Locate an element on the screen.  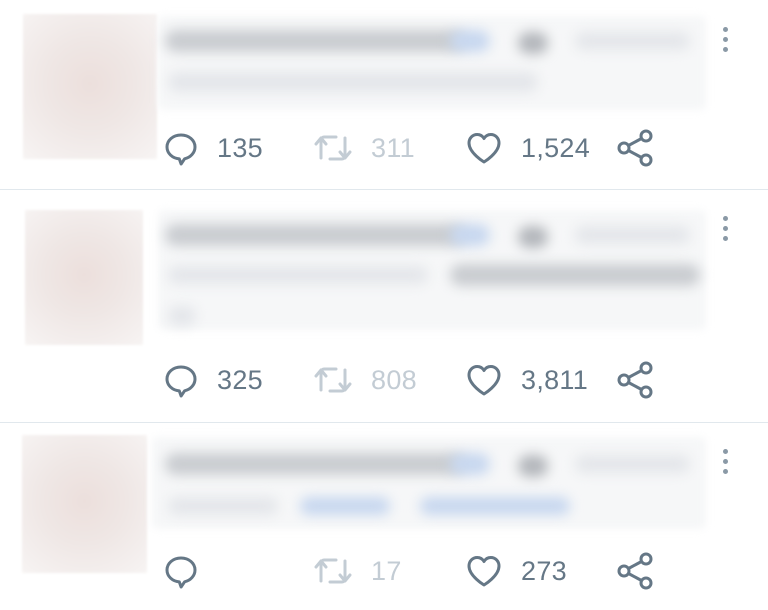
reply-count: 135 is located at coordinates (240, 147).